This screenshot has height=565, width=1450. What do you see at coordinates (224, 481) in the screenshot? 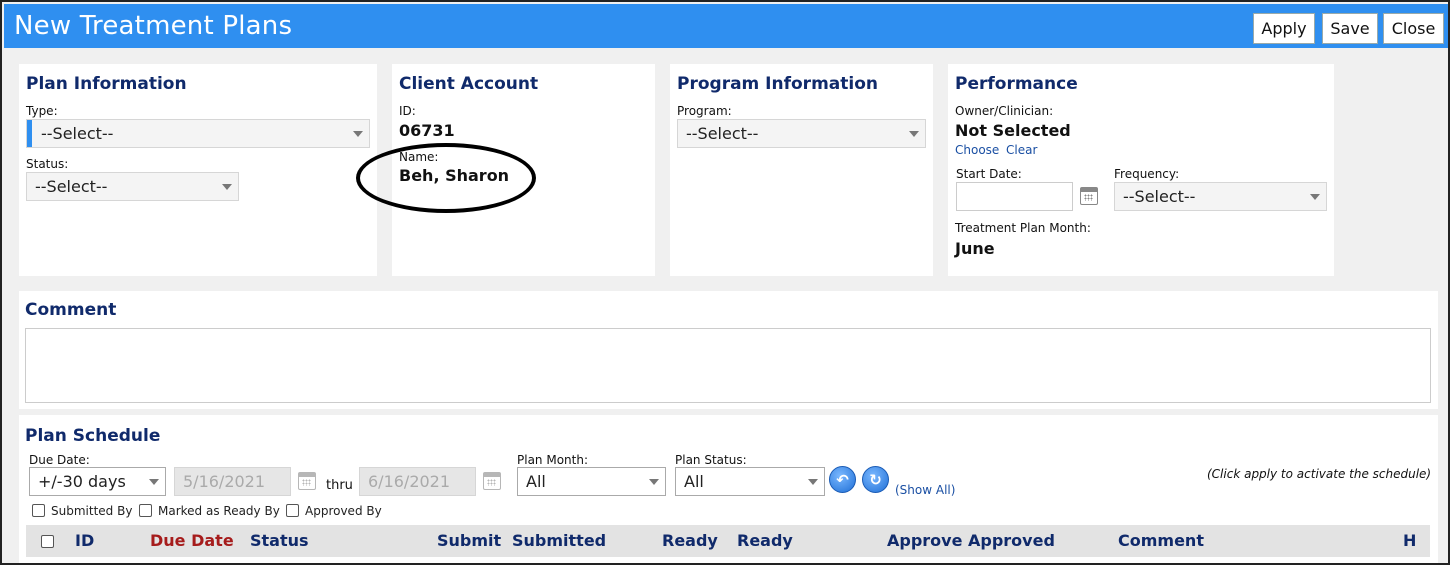
I see `from-date-value: 5/16/2021` at bounding box center [224, 481].